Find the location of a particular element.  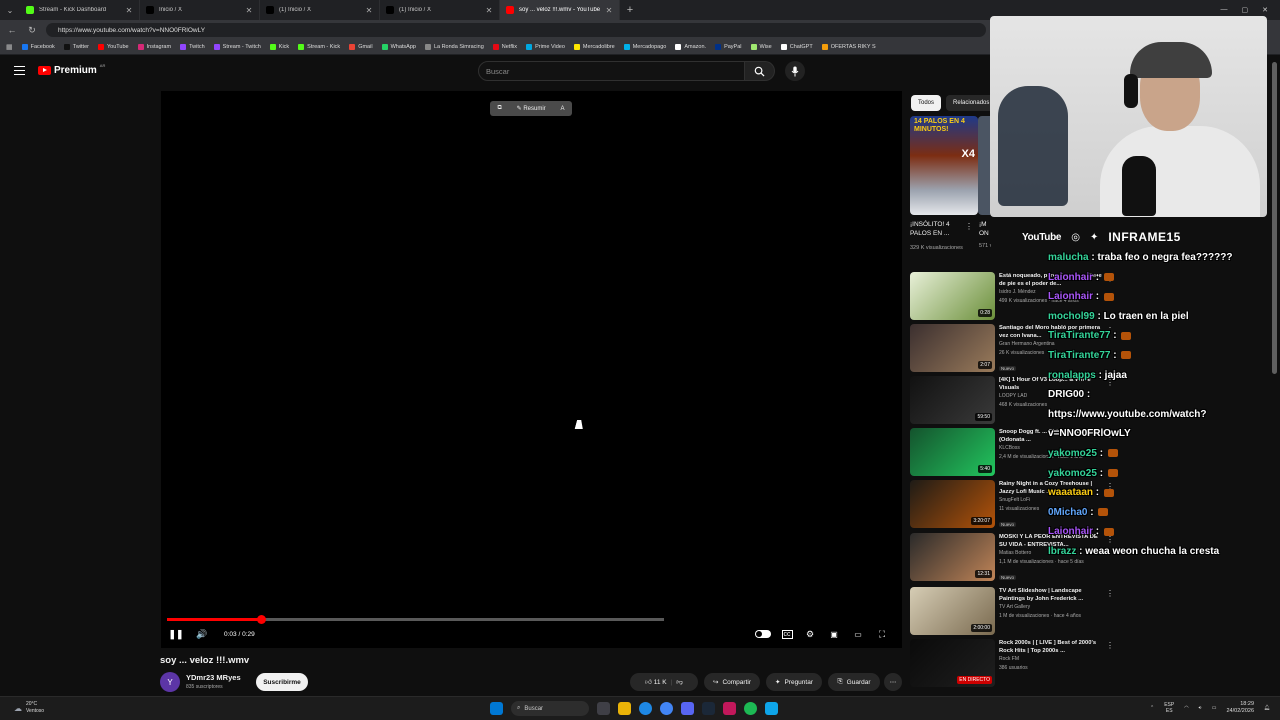

autoplay-toggle is located at coordinates (763, 634).